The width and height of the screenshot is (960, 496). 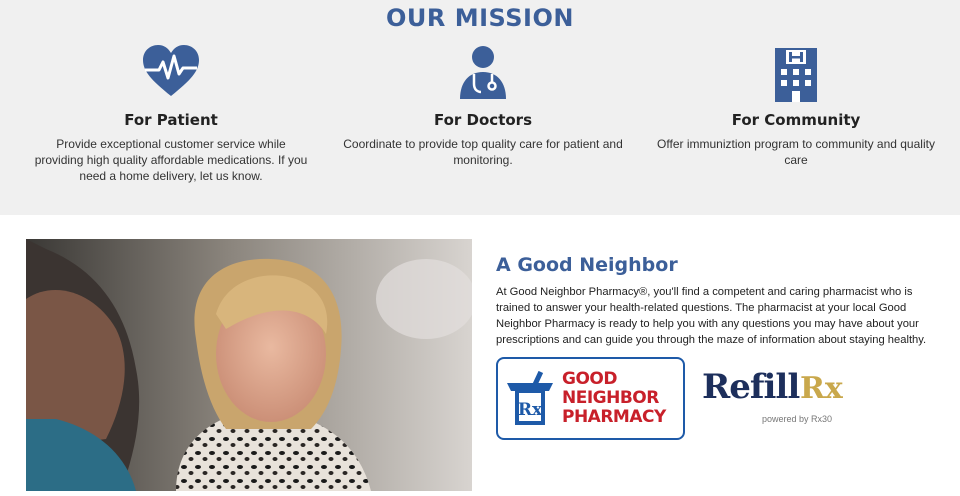 I want to click on good-neighbor-pharmacy-logo: Rx GOOD NEIGHBOR PHARMACY, so click(x=590, y=398).